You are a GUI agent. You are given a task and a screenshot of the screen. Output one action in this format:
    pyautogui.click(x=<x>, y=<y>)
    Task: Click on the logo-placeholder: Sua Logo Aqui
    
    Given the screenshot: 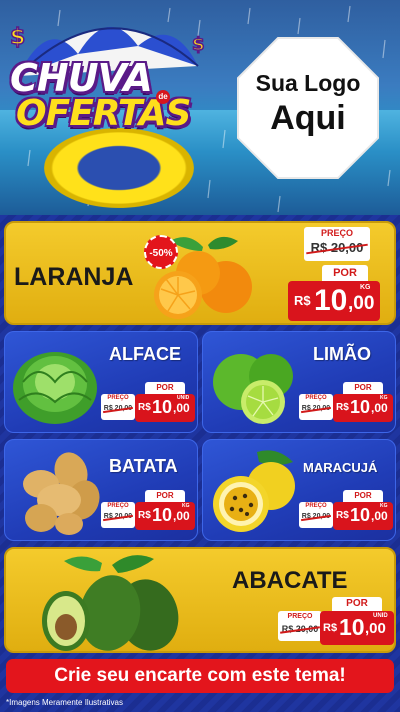 What is the action you would take?
    pyautogui.click(x=308, y=108)
    